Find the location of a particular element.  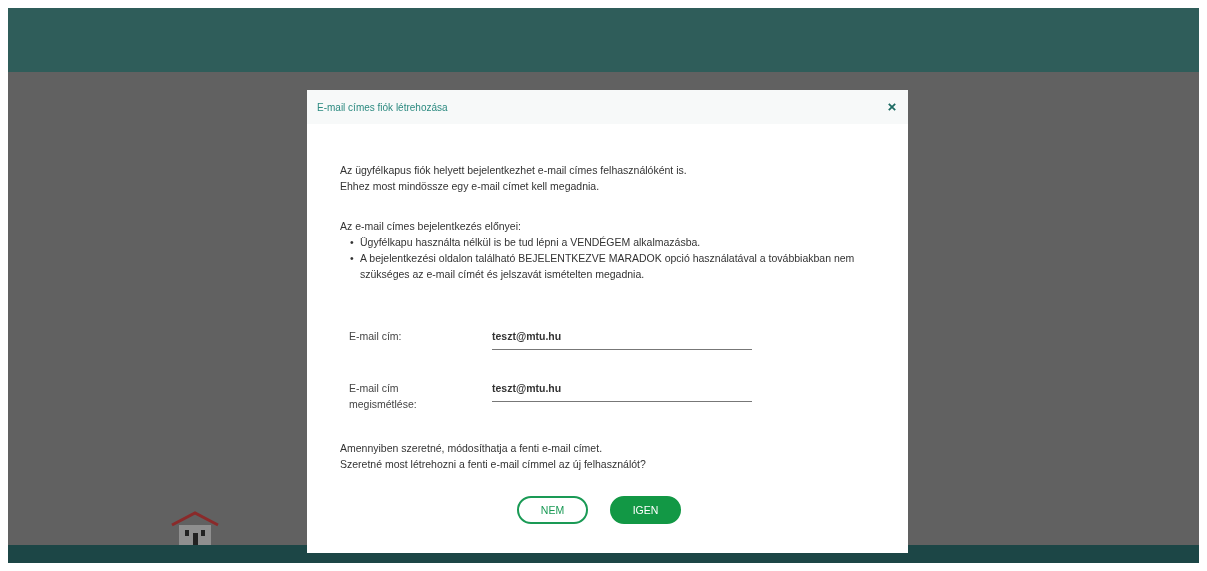

question-text: Szeretné most létrehozni a fenti e-mail címmel az új felhasználót? is located at coordinates (493, 464).